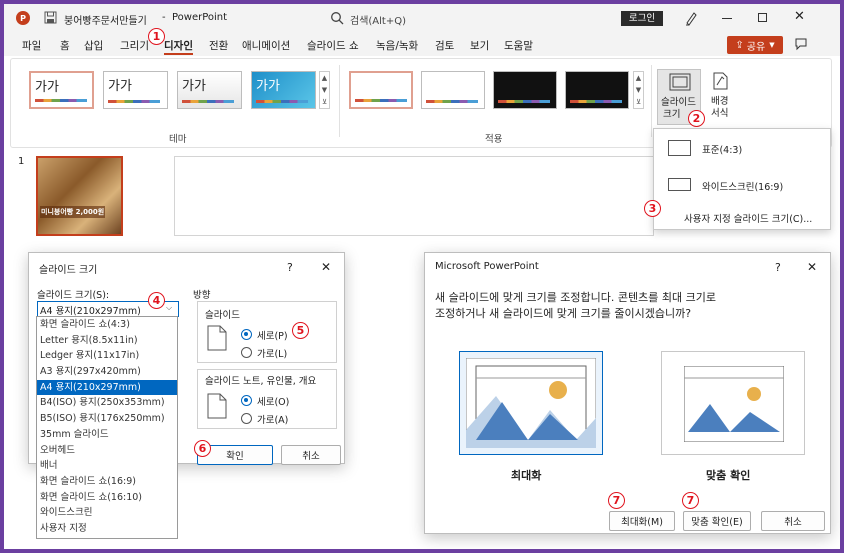 The height and width of the screenshot is (553, 844). Describe the element at coordinates (107, 419) in the screenshot. I see `size-option: B5(ISO) 용지(176x250mm)` at that location.